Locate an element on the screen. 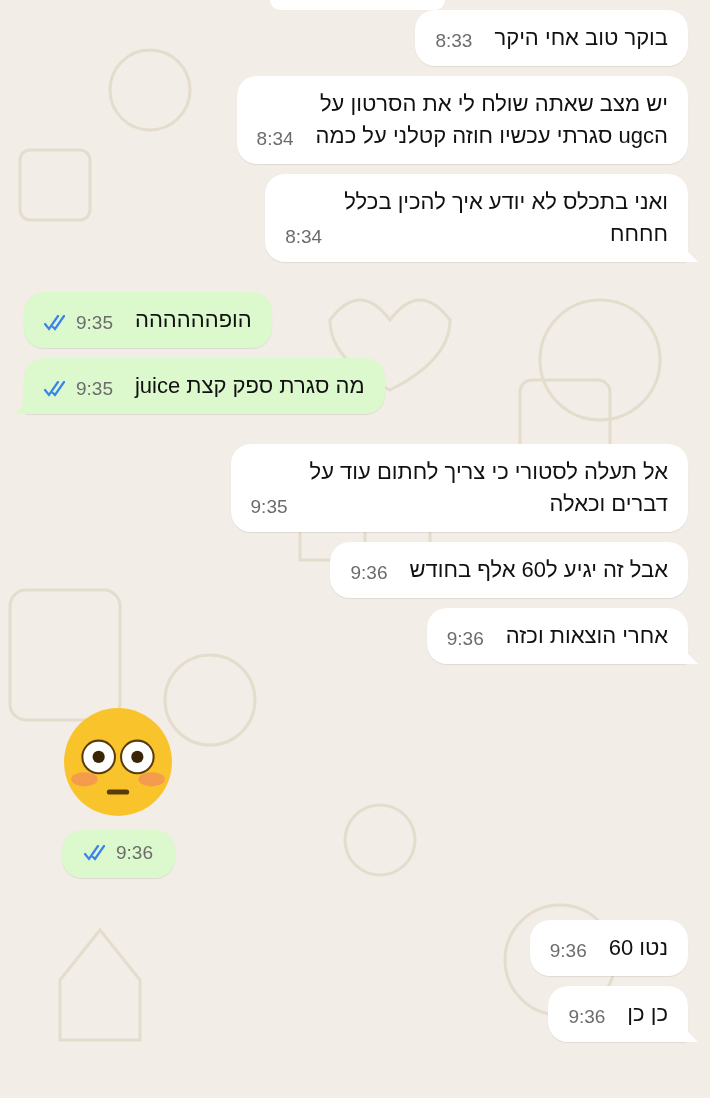  message-text: הופהההההה is located at coordinates (193, 320).